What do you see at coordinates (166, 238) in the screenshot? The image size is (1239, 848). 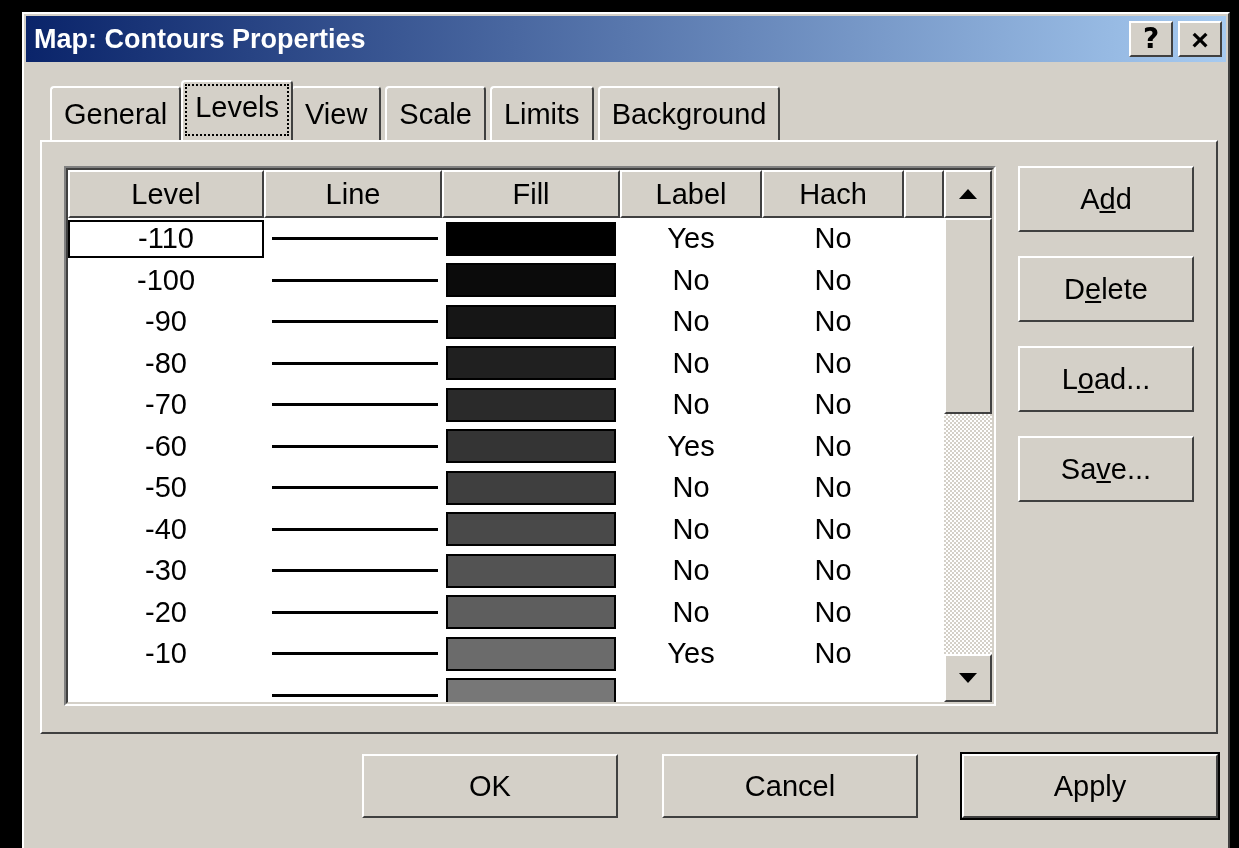 I see `table-cell: -110` at bounding box center [166, 238].